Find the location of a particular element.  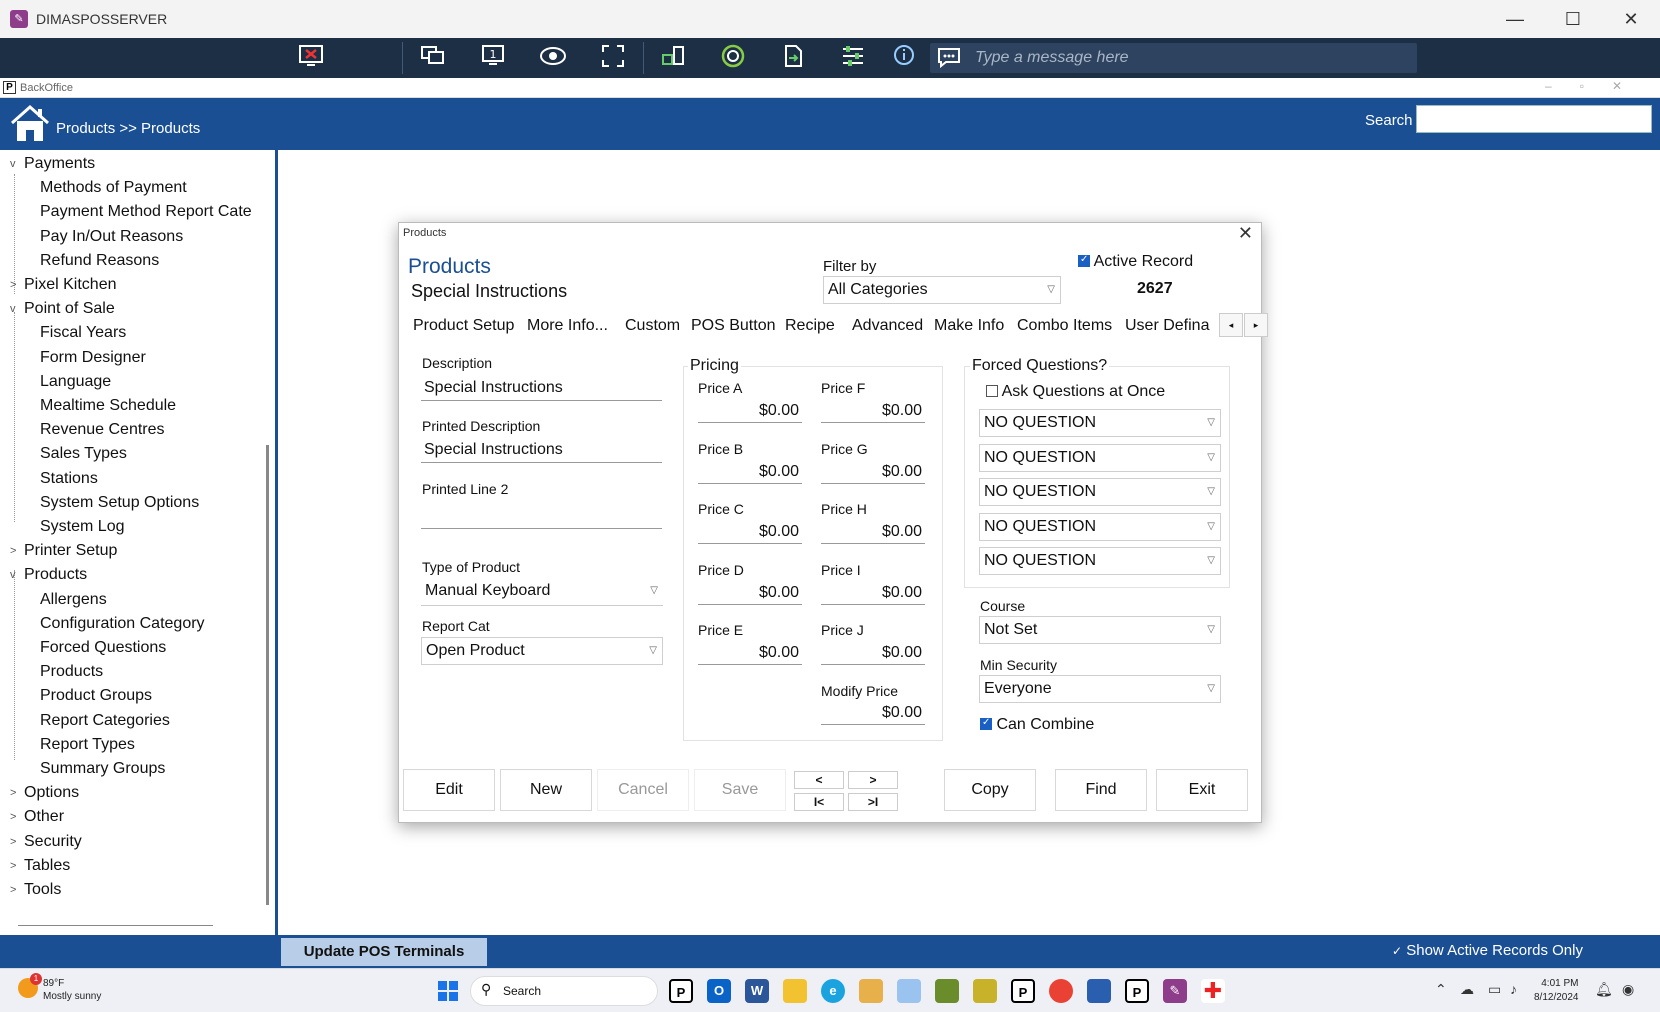

printed-line2-field is located at coordinates (541, 516).